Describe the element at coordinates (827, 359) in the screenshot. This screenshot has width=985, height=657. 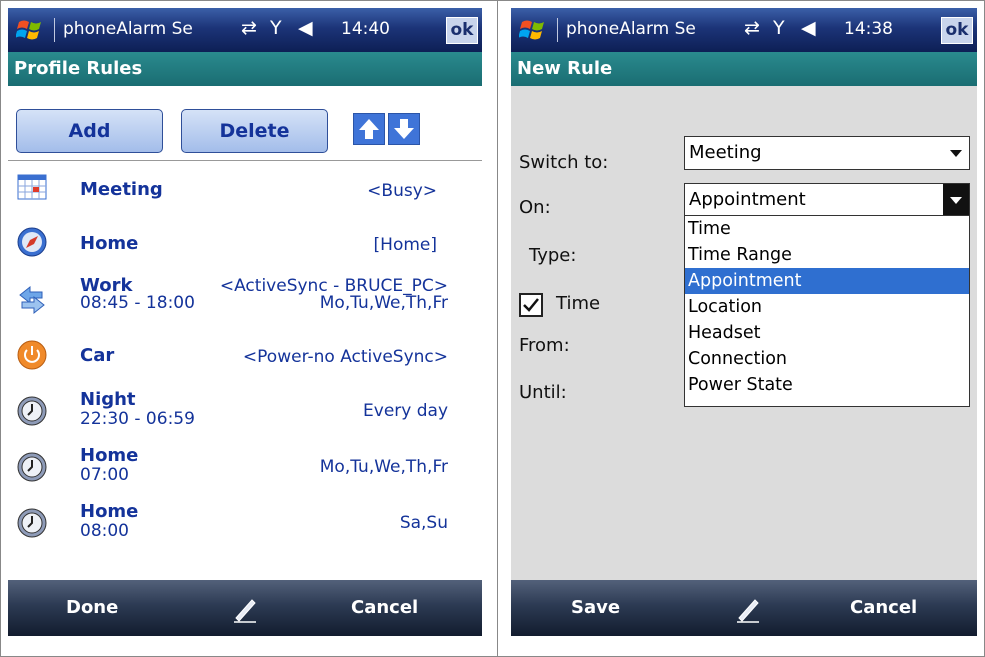
I see `dropdown-option: Connection` at that location.